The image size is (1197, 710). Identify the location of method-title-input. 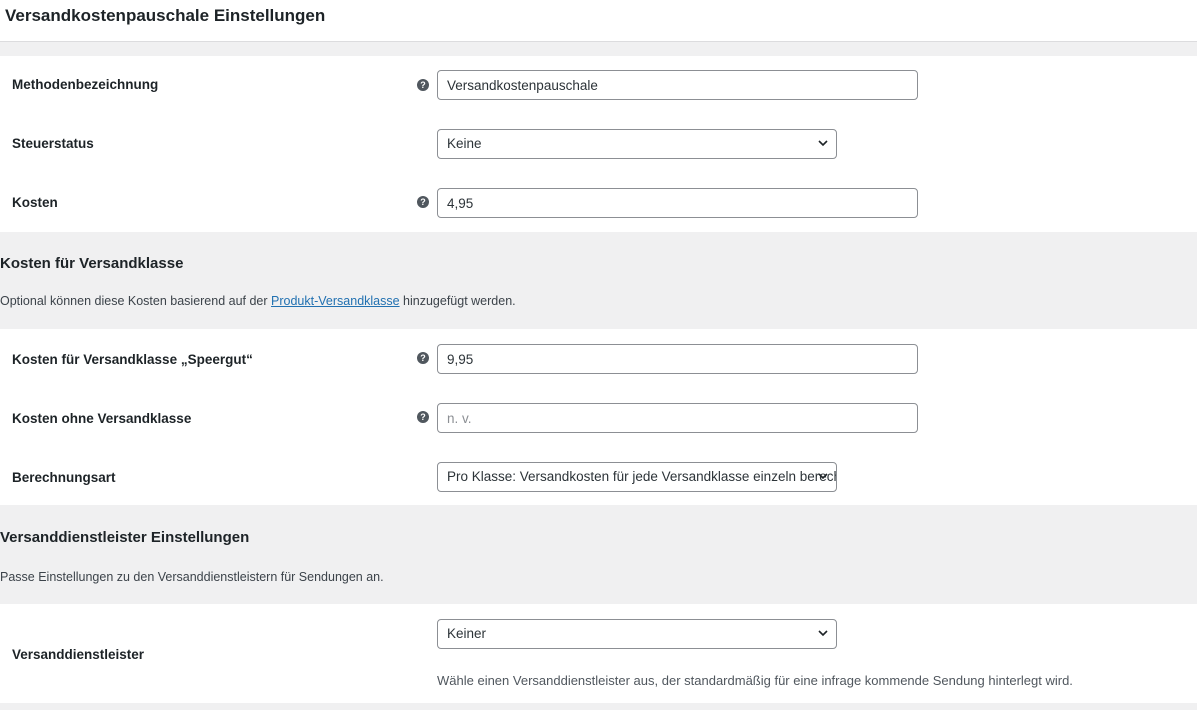
(677, 85).